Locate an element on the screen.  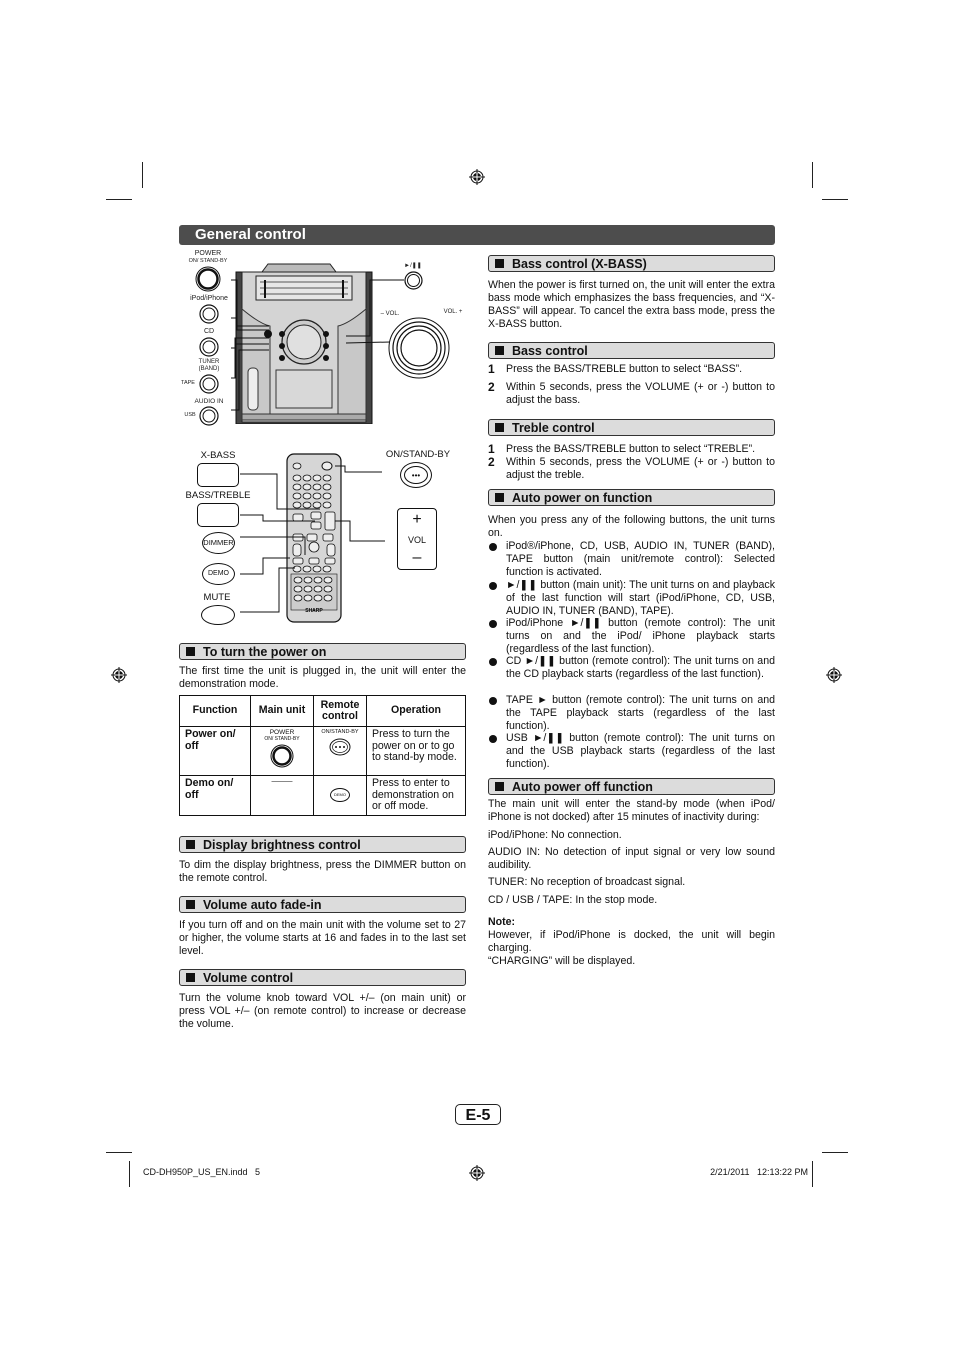
vol-plus-label: + is located at coordinates (417, 519).